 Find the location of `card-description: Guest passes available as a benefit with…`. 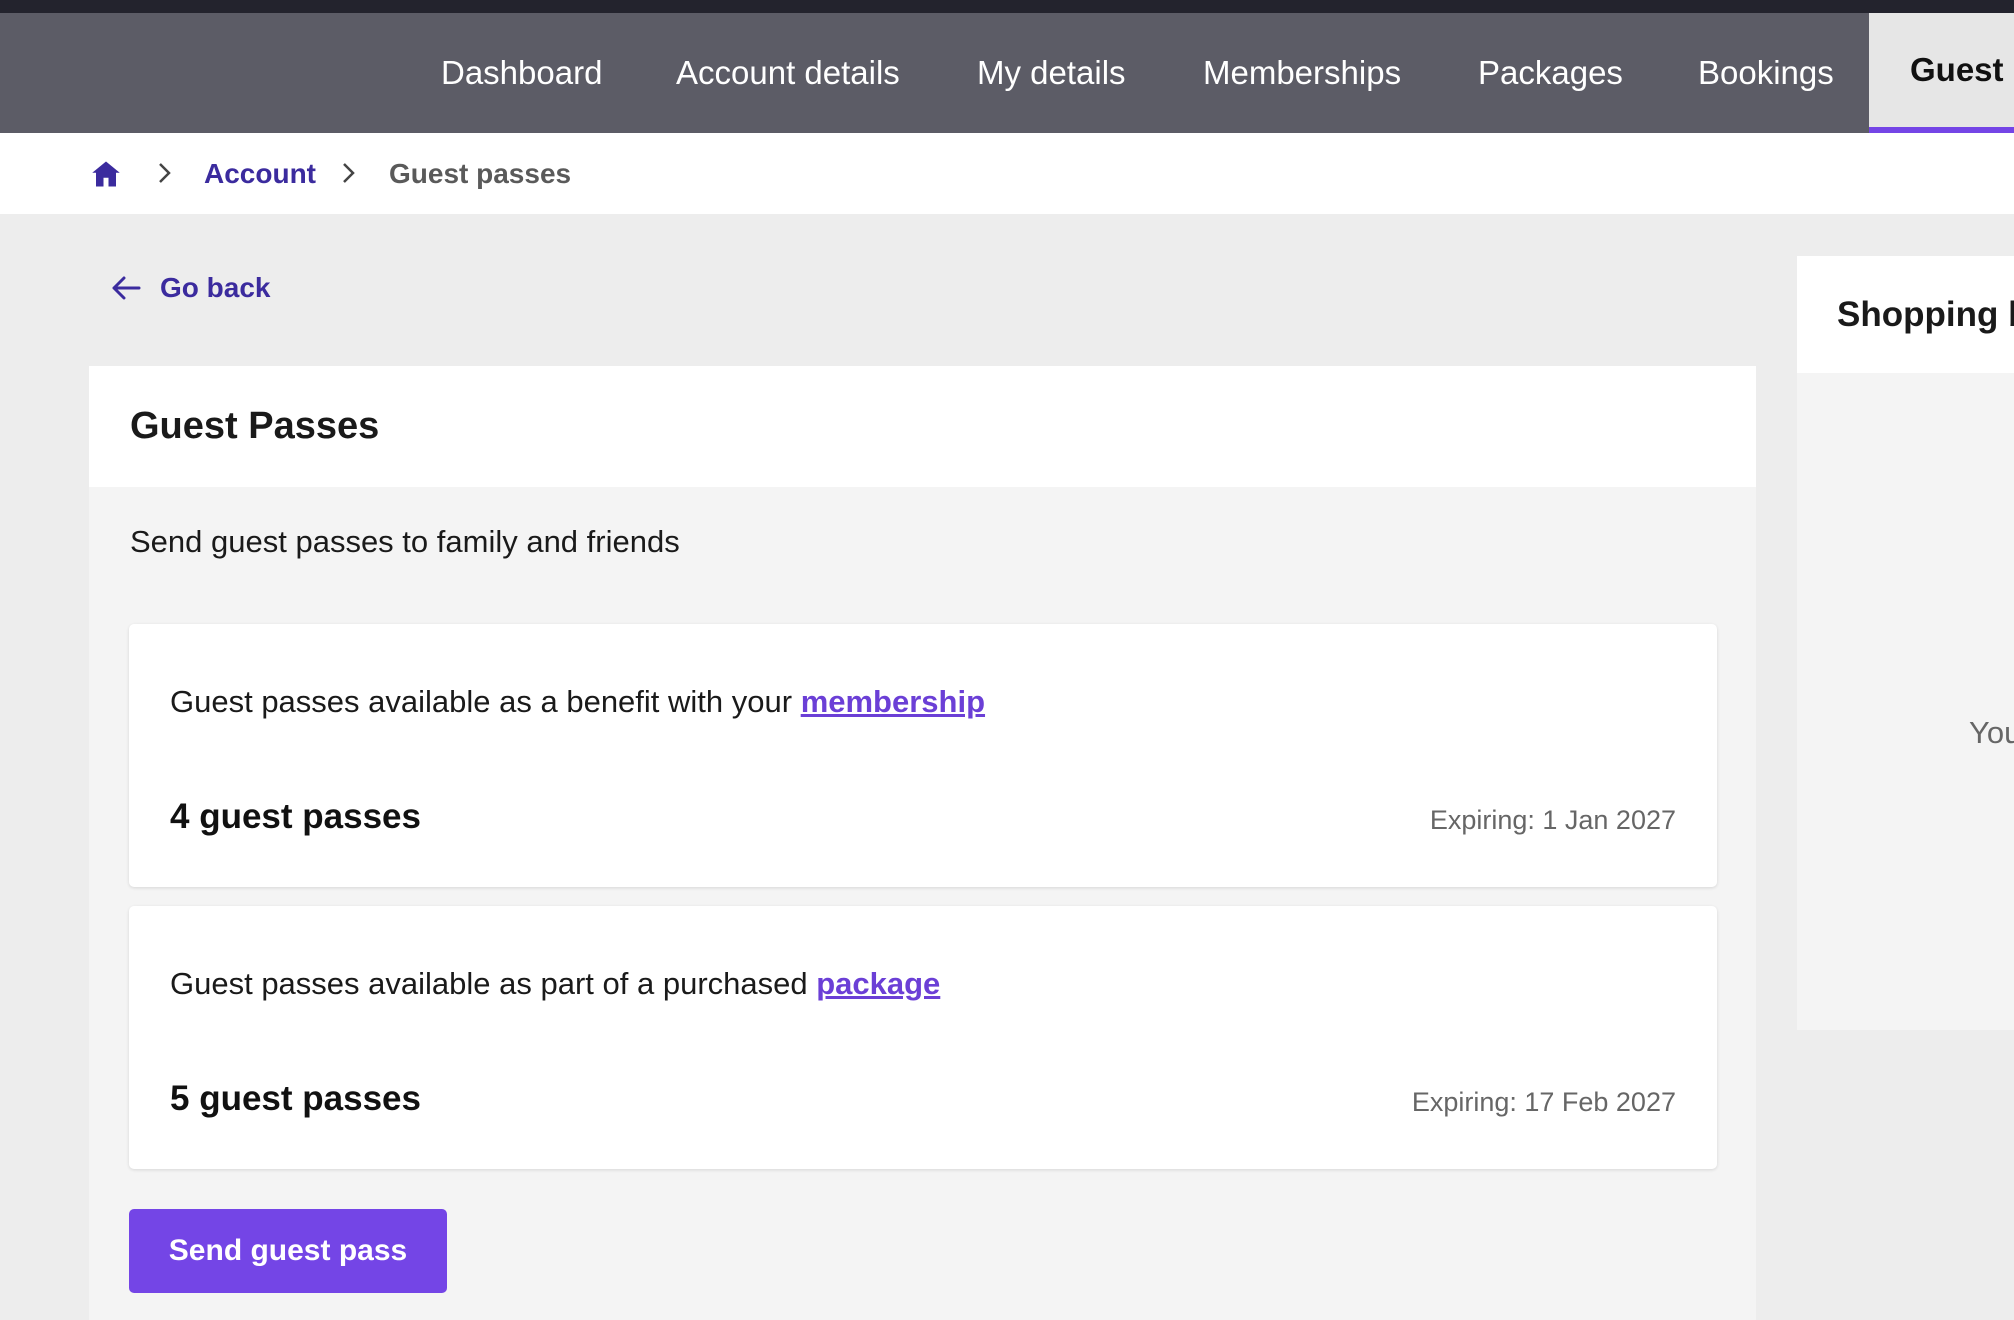

card-description: Guest passes available as a benefit with… is located at coordinates (577, 702).